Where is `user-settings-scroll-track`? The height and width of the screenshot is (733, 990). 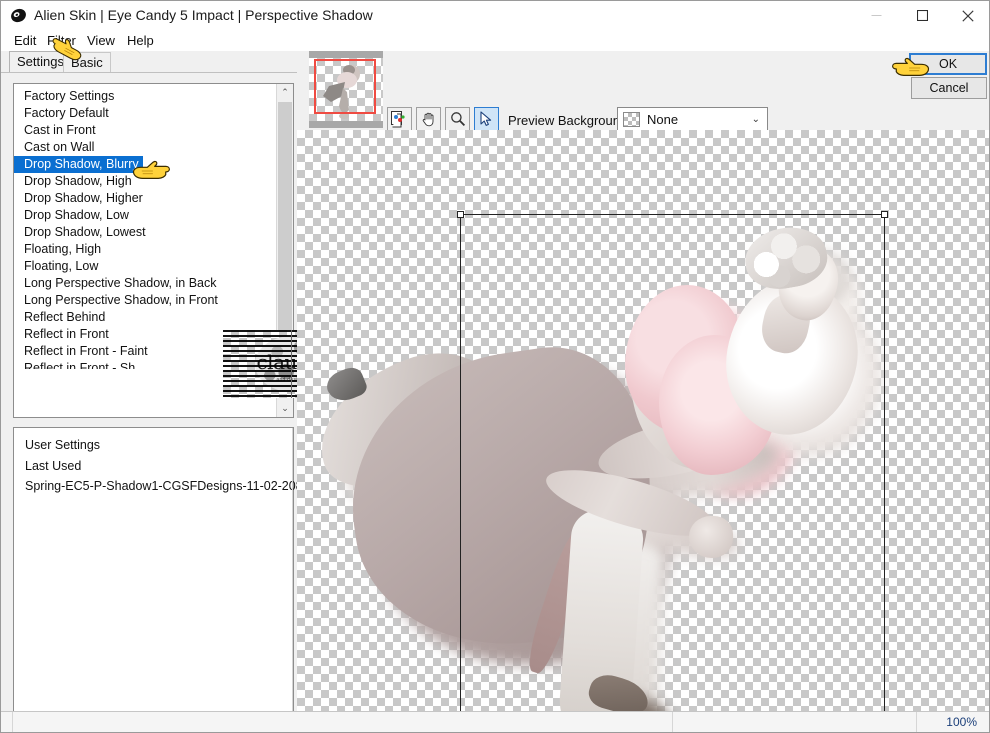 user-settings-scroll-track is located at coordinates (292, 572).